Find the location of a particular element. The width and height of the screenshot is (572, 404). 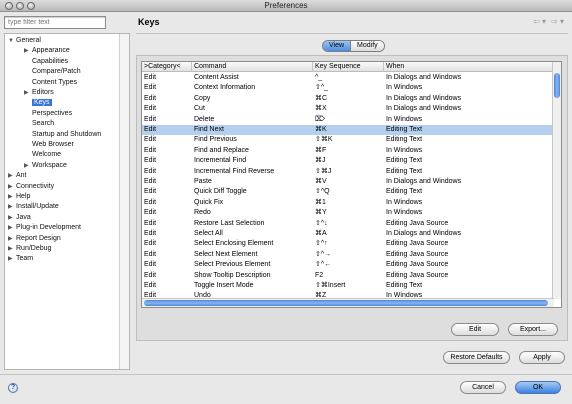

tree-item: ▶ Java is located at coordinates (19, 218).